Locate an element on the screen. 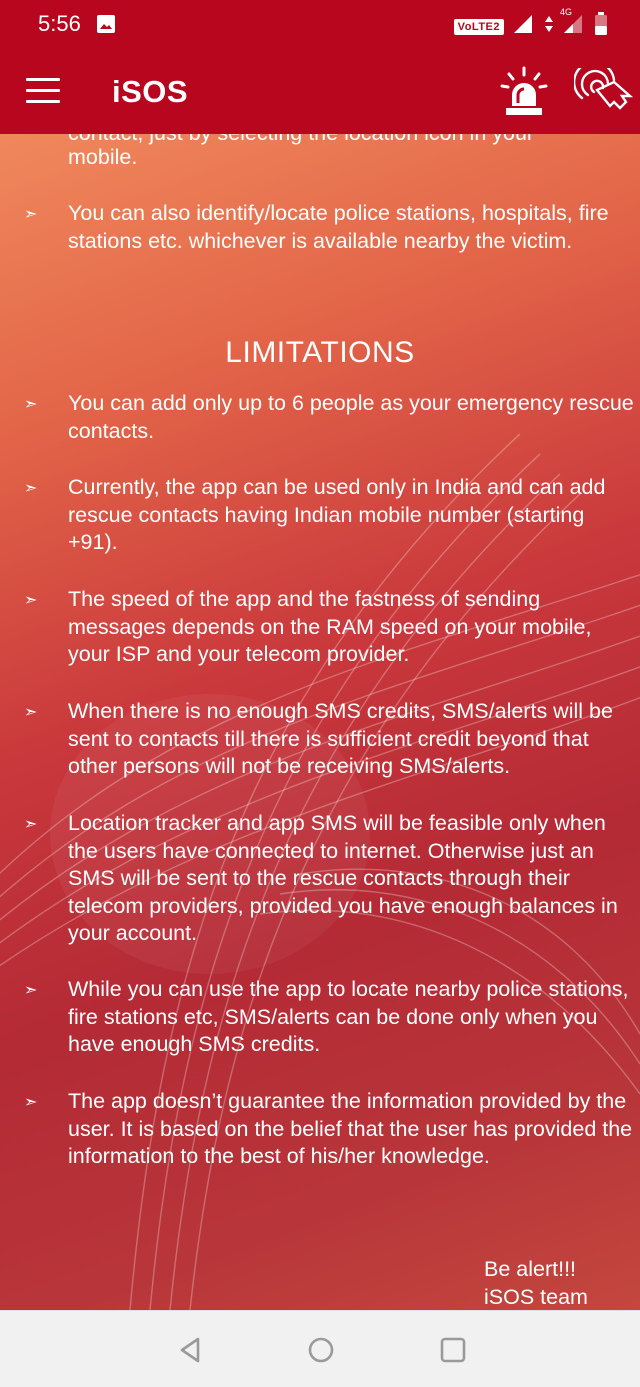 The height and width of the screenshot is (1387, 640). home-icon is located at coordinates (321, 1350).